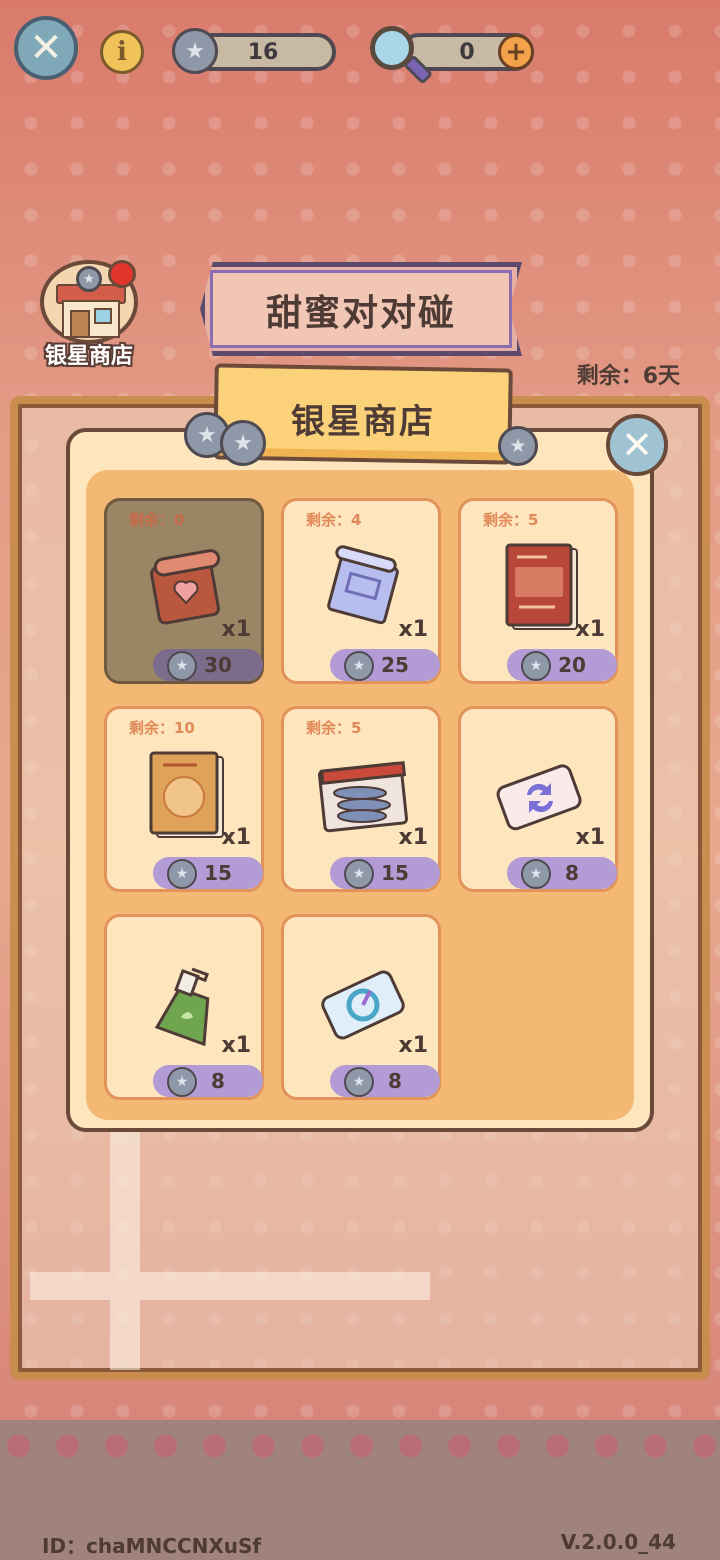  I want to click on player-id: ID：chaMNCCNXuSf, so click(152, 1546).